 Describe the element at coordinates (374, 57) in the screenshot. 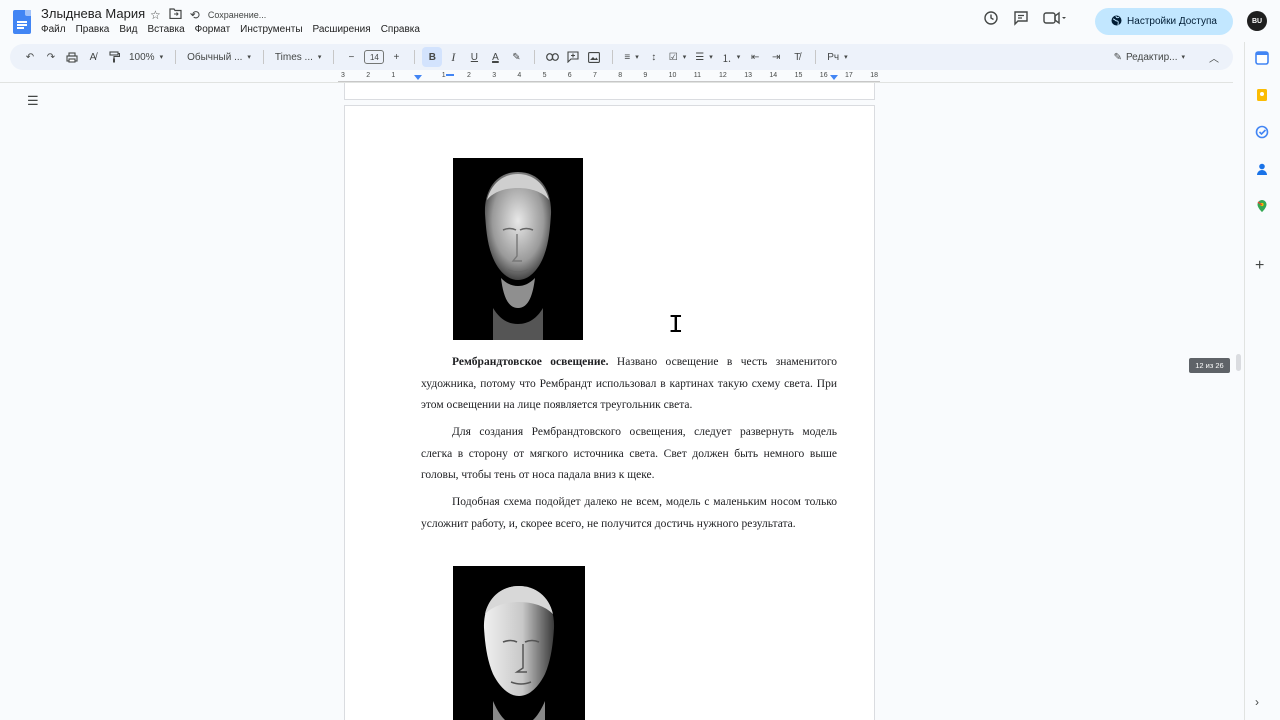

I see `font-size-input: 14` at that location.